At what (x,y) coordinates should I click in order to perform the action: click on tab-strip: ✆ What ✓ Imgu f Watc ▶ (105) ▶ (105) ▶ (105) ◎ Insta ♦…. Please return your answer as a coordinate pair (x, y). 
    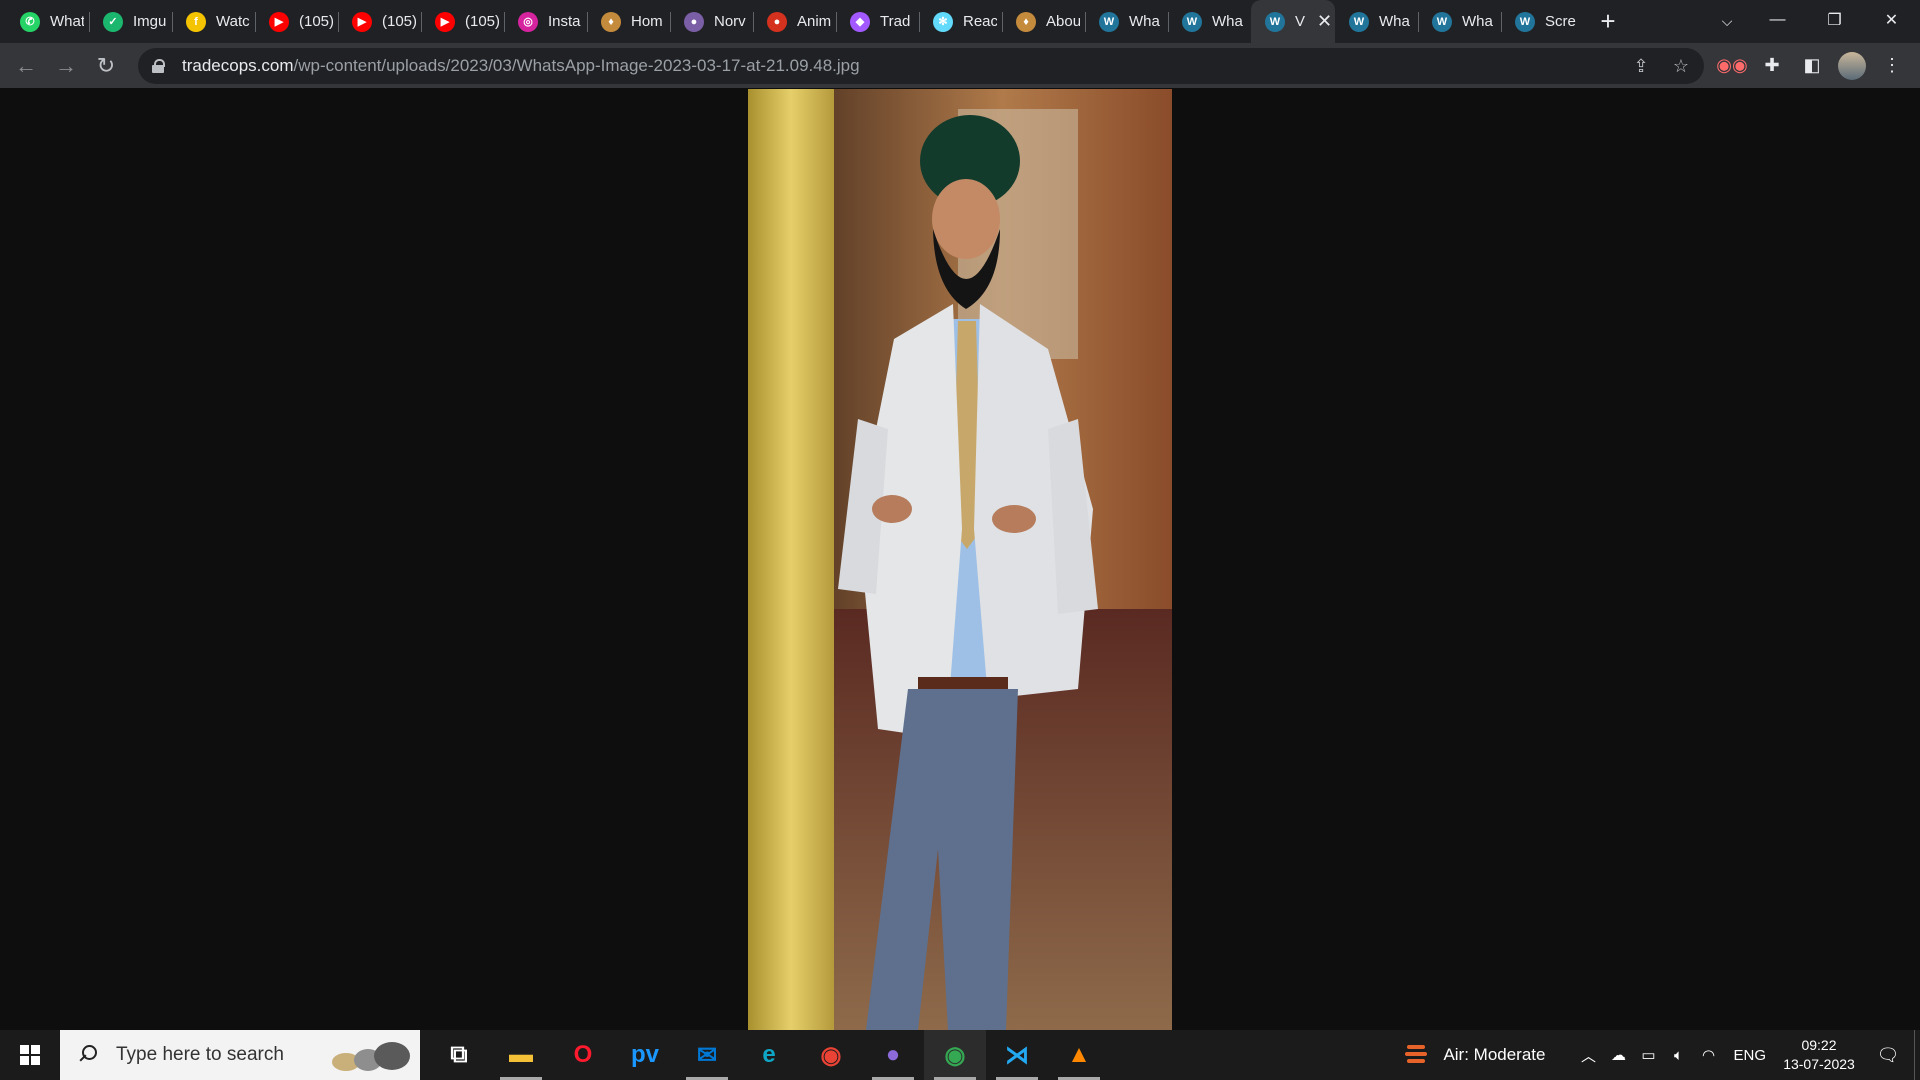
    Looking at the image, I should click on (960, 21).